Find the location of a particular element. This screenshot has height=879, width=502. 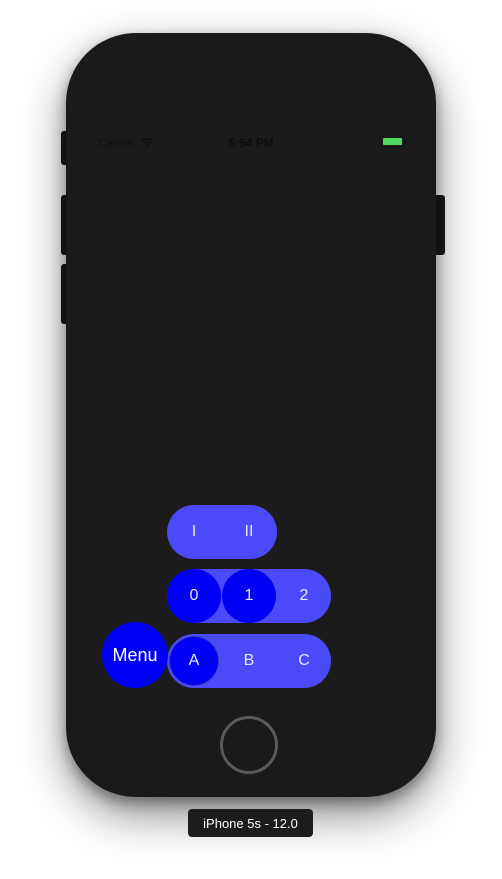

battery-tip is located at coordinates (405, 141).